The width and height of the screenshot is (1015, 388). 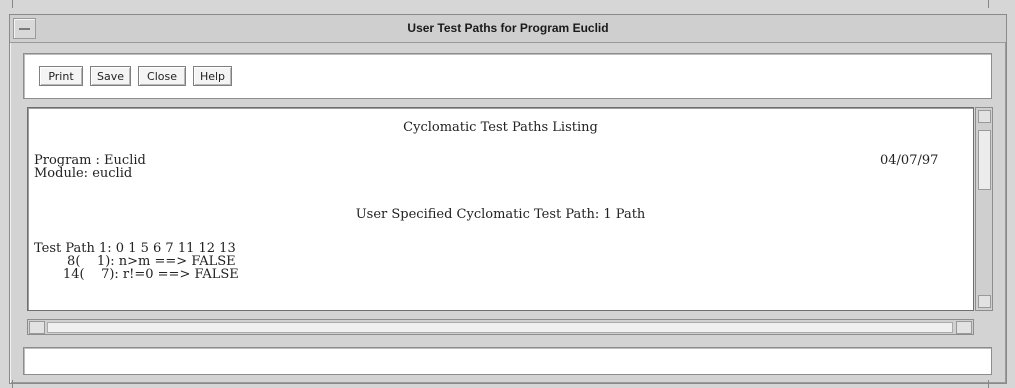 I want to click on title-bar: User Test Paths for Program Euclid, so click(x=508, y=29).